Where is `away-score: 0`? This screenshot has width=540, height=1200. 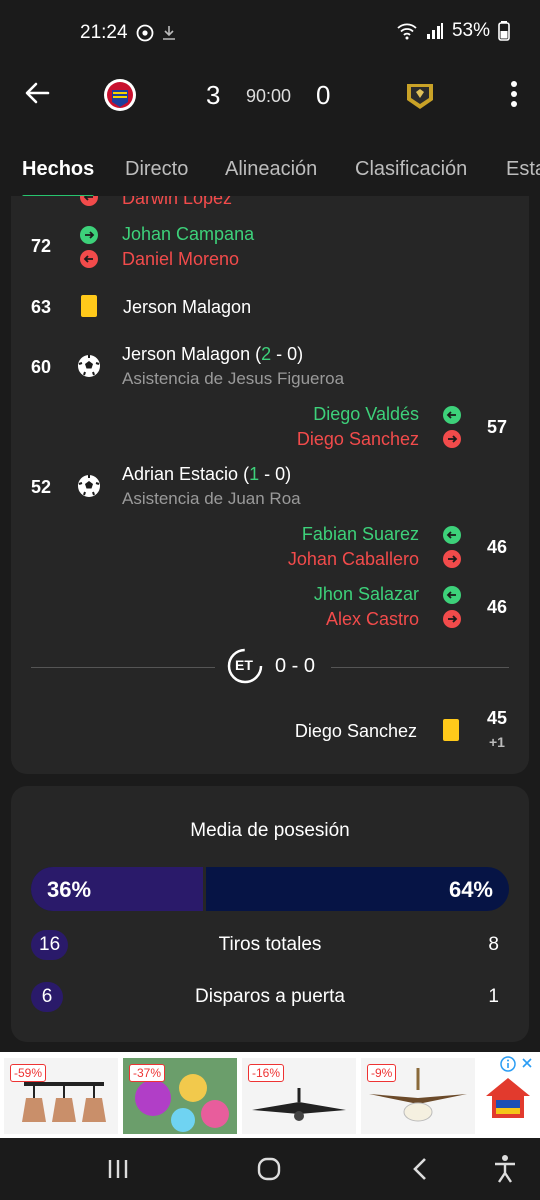
away-score: 0 is located at coordinates (323, 95).